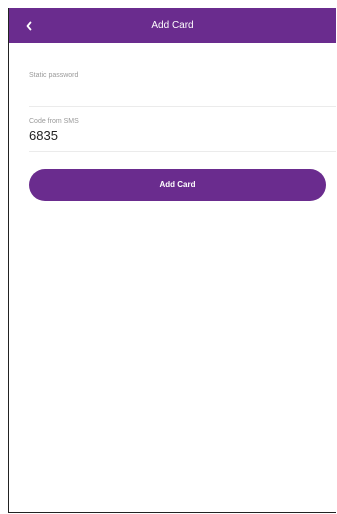  I want to click on sms-code-label: Code from SMS, so click(54, 121).